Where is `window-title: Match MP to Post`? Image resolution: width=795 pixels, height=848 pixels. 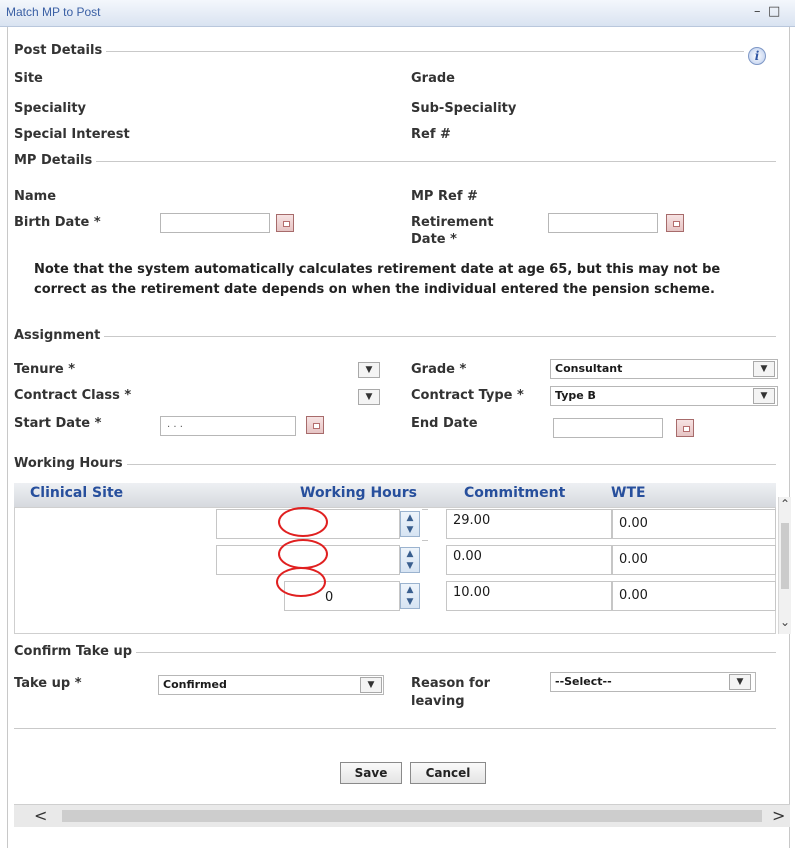
window-title: Match MP to Post is located at coordinates (53, 12).